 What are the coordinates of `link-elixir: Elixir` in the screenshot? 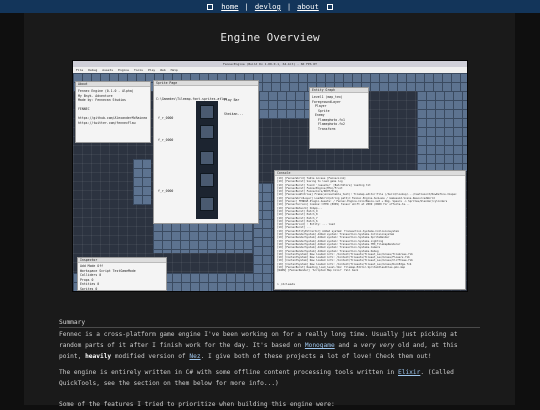 It's located at (409, 372).